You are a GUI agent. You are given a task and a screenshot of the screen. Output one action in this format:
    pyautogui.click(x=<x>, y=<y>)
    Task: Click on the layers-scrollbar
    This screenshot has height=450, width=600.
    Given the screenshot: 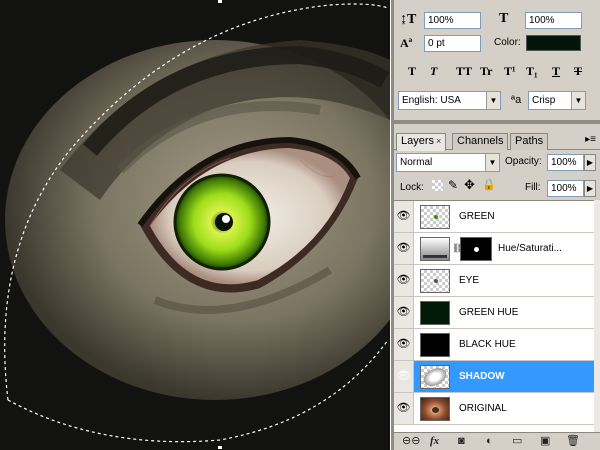 What is the action you would take?
    pyautogui.click(x=597, y=316)
    